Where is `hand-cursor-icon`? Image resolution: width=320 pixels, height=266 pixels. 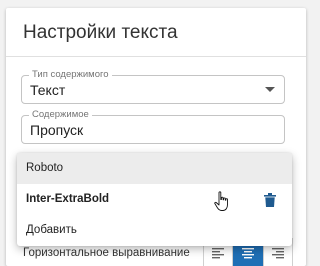
hand-cursor-icon is located at coordinates (221, 201).